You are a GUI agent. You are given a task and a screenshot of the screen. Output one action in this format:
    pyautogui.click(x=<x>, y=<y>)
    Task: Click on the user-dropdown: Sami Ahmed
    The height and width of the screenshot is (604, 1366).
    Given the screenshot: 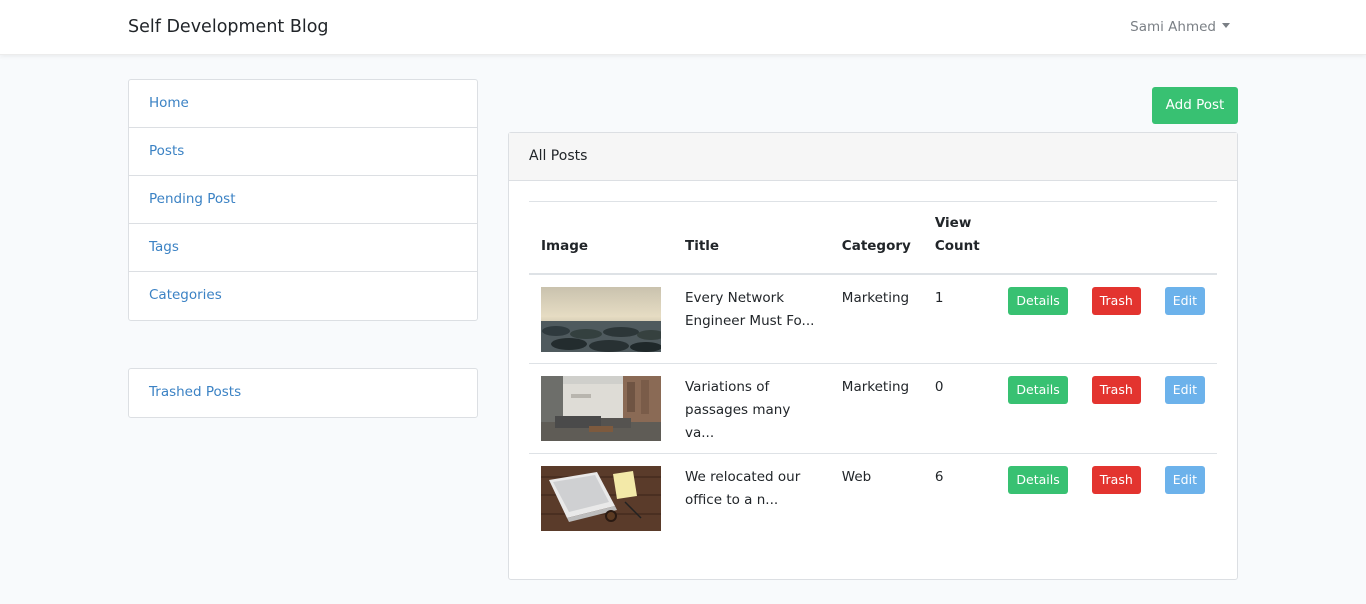 What is the action you would take?
    pyautogui.click(x=1180, y=27)
    